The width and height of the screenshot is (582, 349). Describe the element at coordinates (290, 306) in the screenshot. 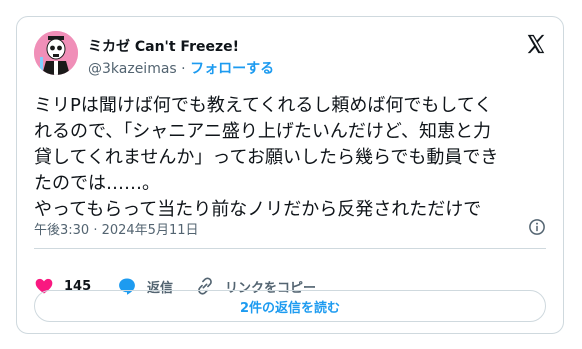

I see `read-replies-button: 2件の返信を読む` at that location.